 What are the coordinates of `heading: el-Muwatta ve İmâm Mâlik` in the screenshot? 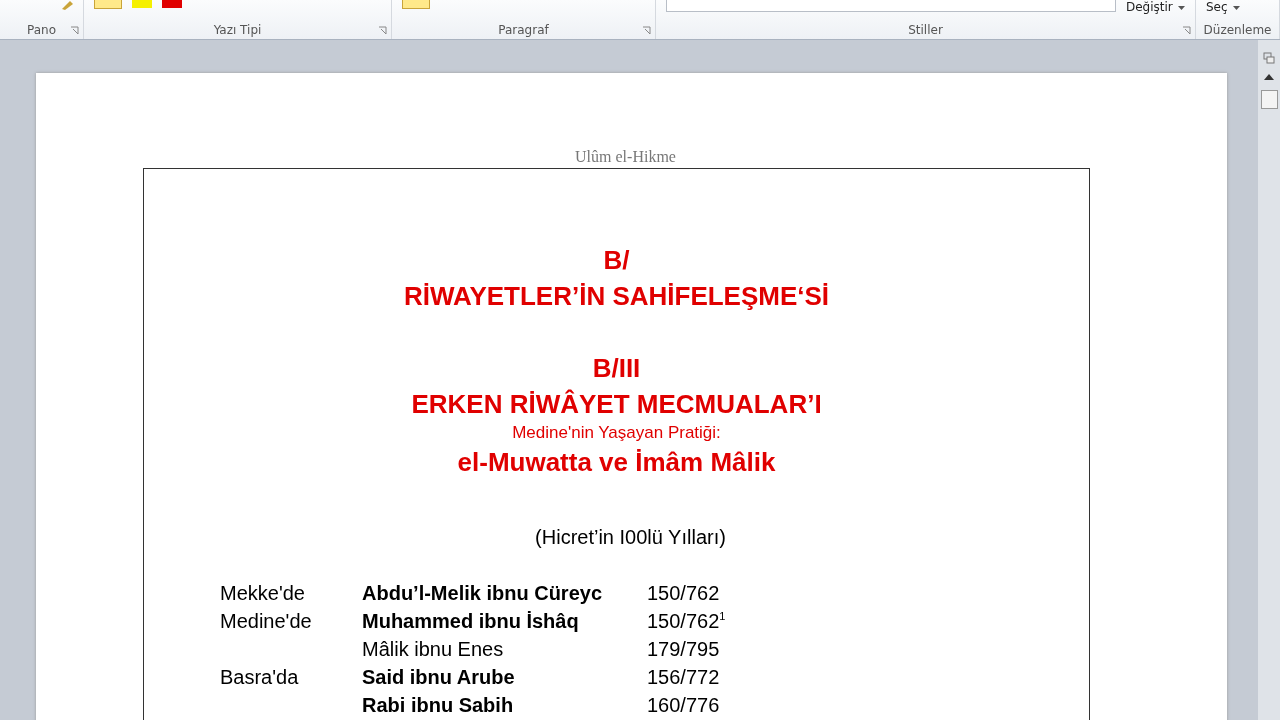 It's located at (616, 462).